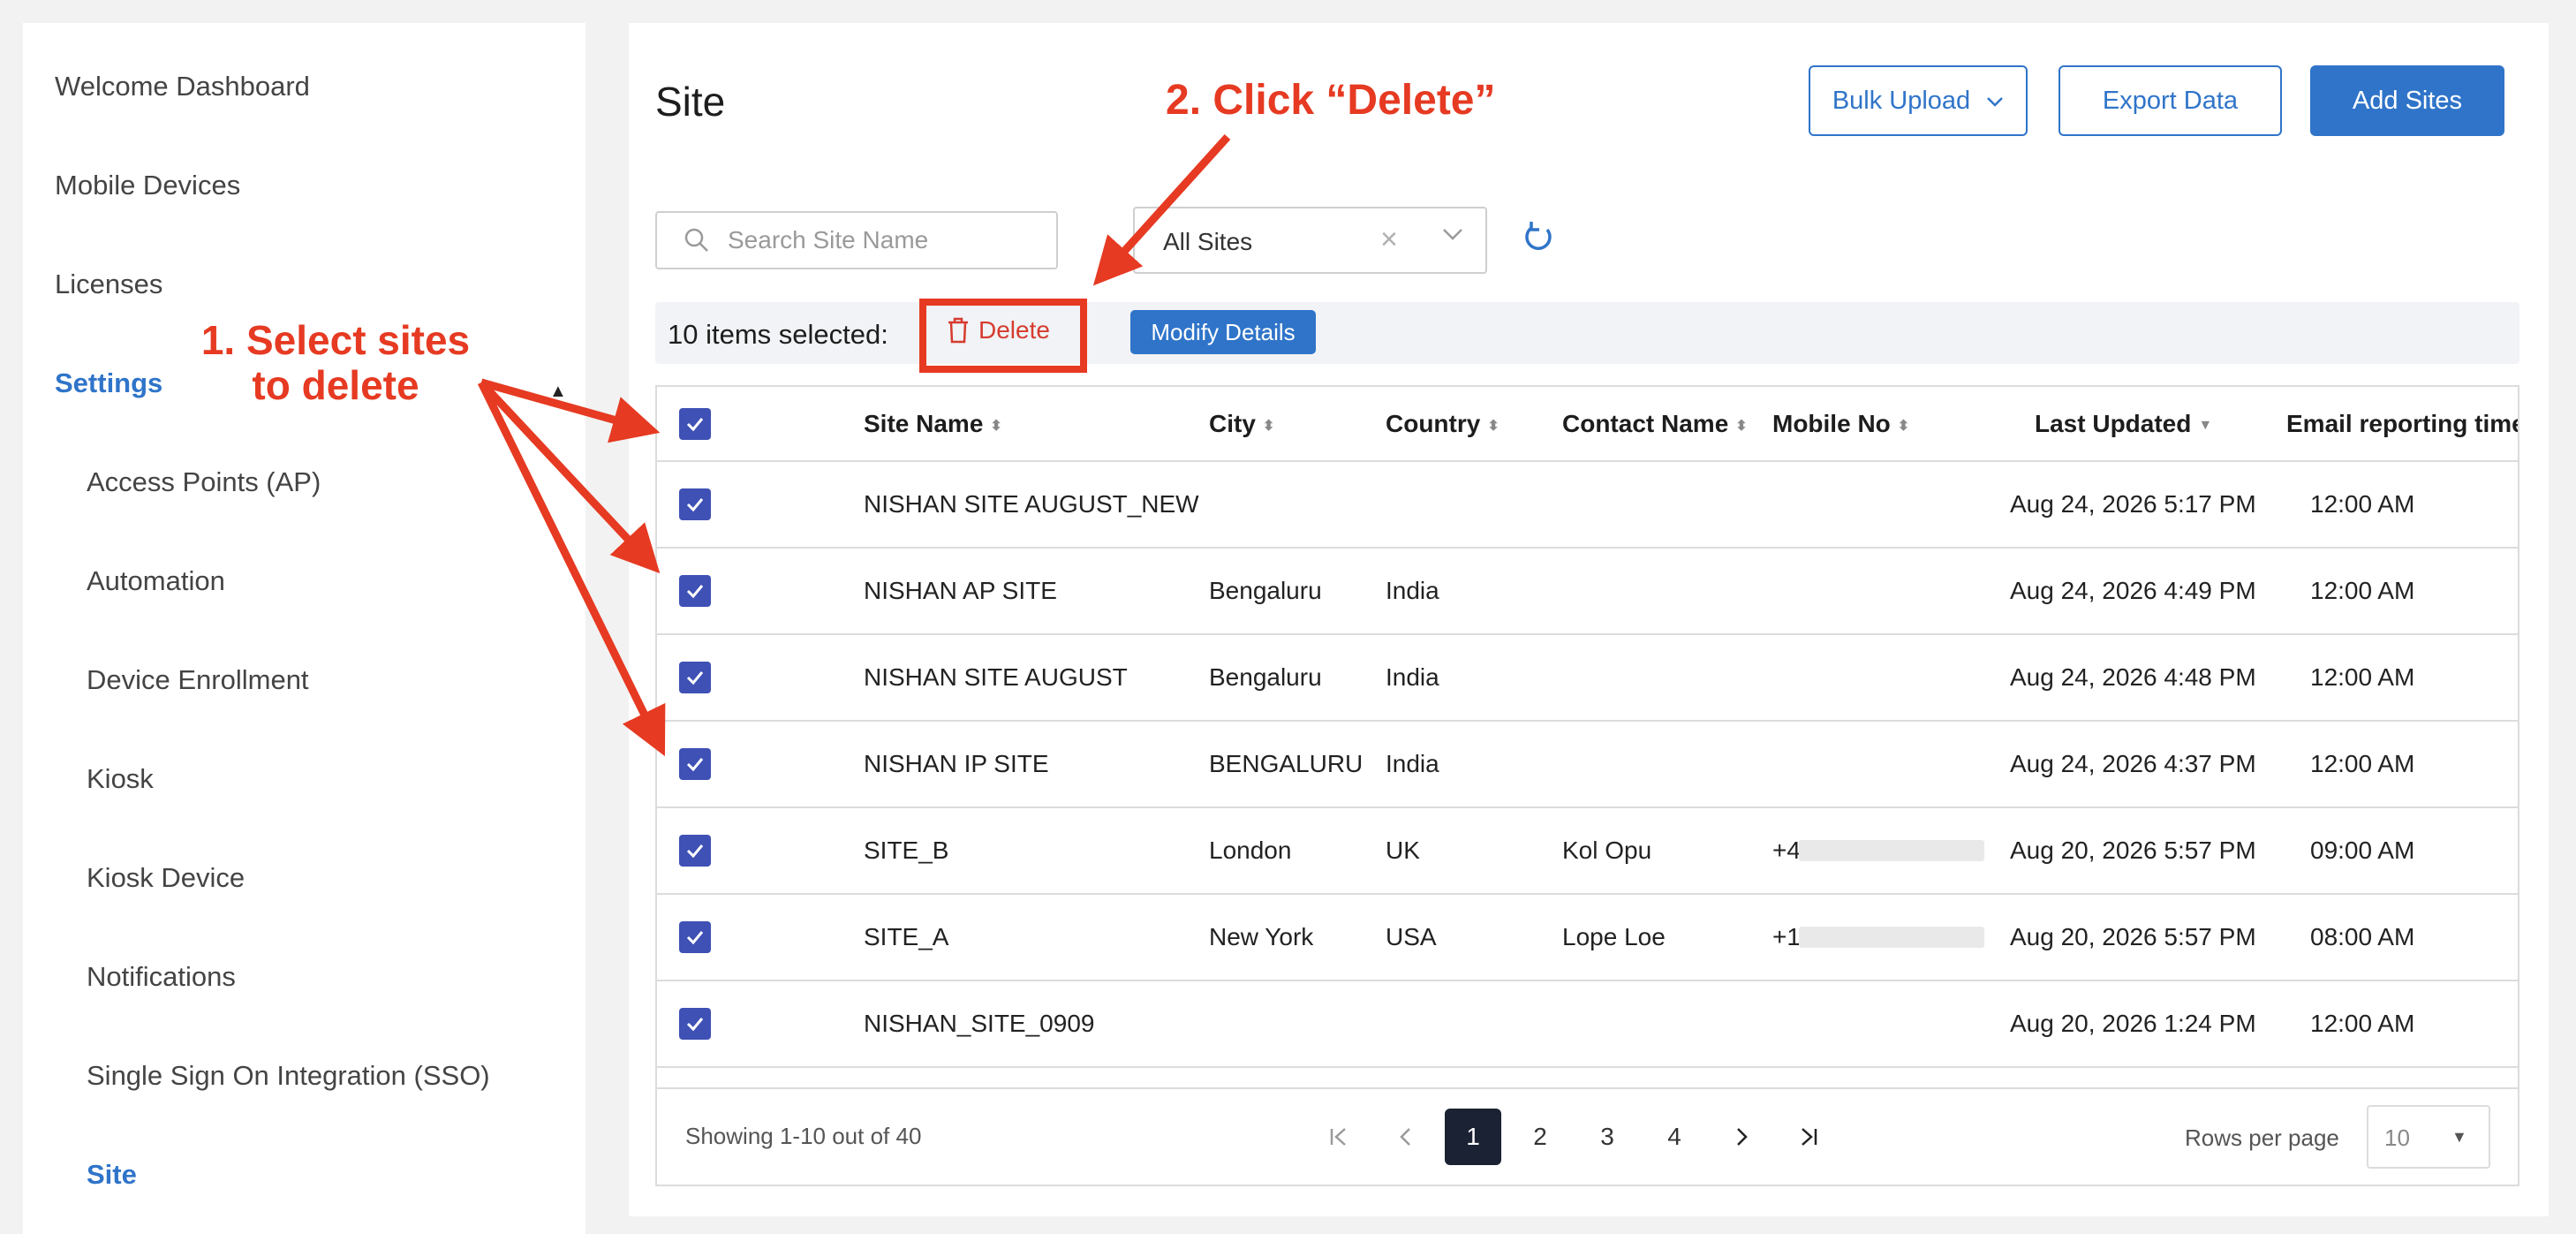 The width and height of the screenshot is (2576, 1234). Describe the element at coordinates (906, 936) in the screenshot. I see `cell-site-name: SITE_A` at that location.